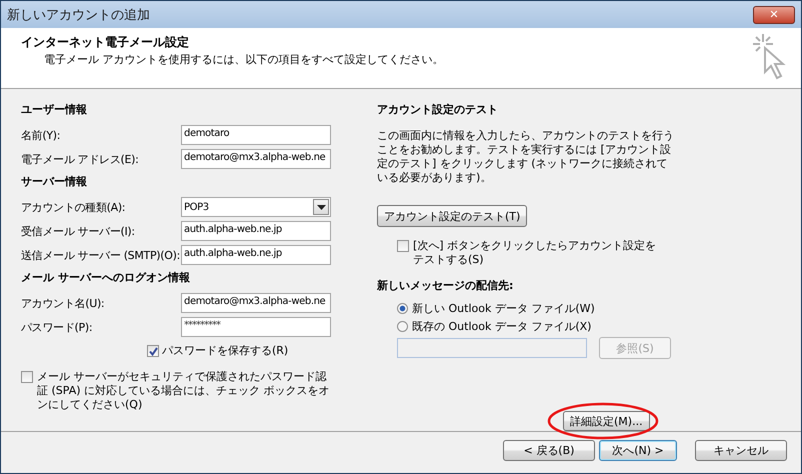  Describe the element at coordinates (54, 110) in the screenshot. I see `section-heading: ユーザー情報` at that location.